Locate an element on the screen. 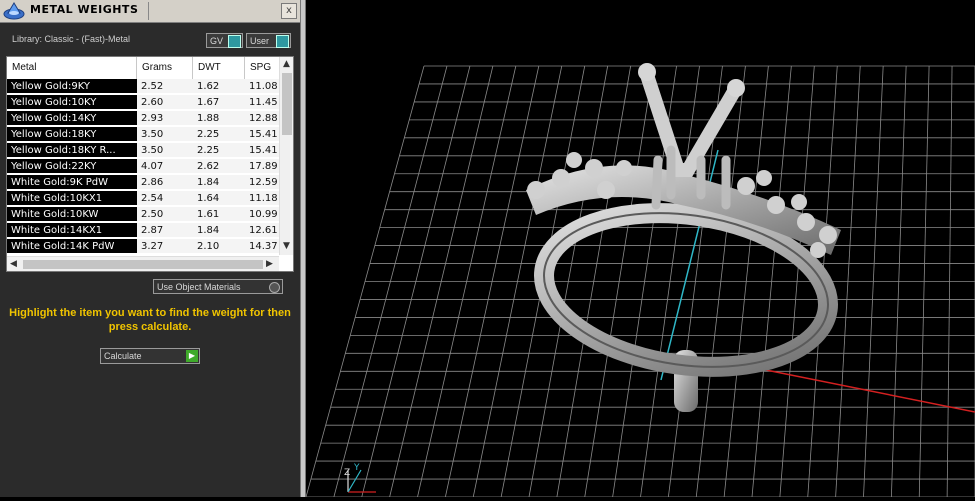 This screenshot has width=975, height=501. spg-cell: 17.89 is located at coordinates (262, 166).